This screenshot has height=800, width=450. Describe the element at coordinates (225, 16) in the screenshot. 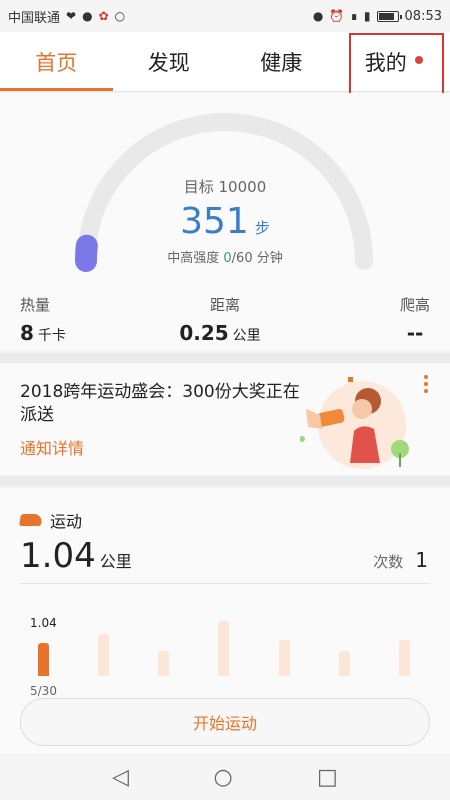

I see `status-bar: 中国联通 ❤ ● ✿ ○ ● ⏰ ∎ ▮ 08:53` at that location.